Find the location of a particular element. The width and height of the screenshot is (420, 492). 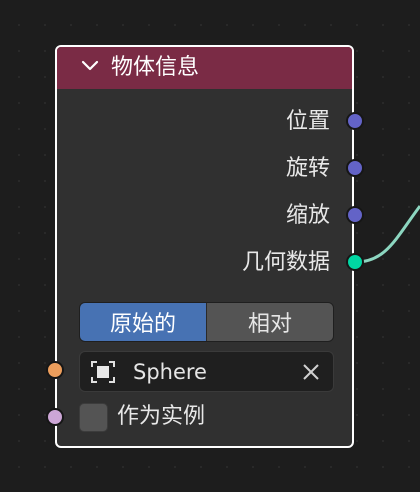

output-rotation-label: 旋转 is located at coordinates (307, 168).